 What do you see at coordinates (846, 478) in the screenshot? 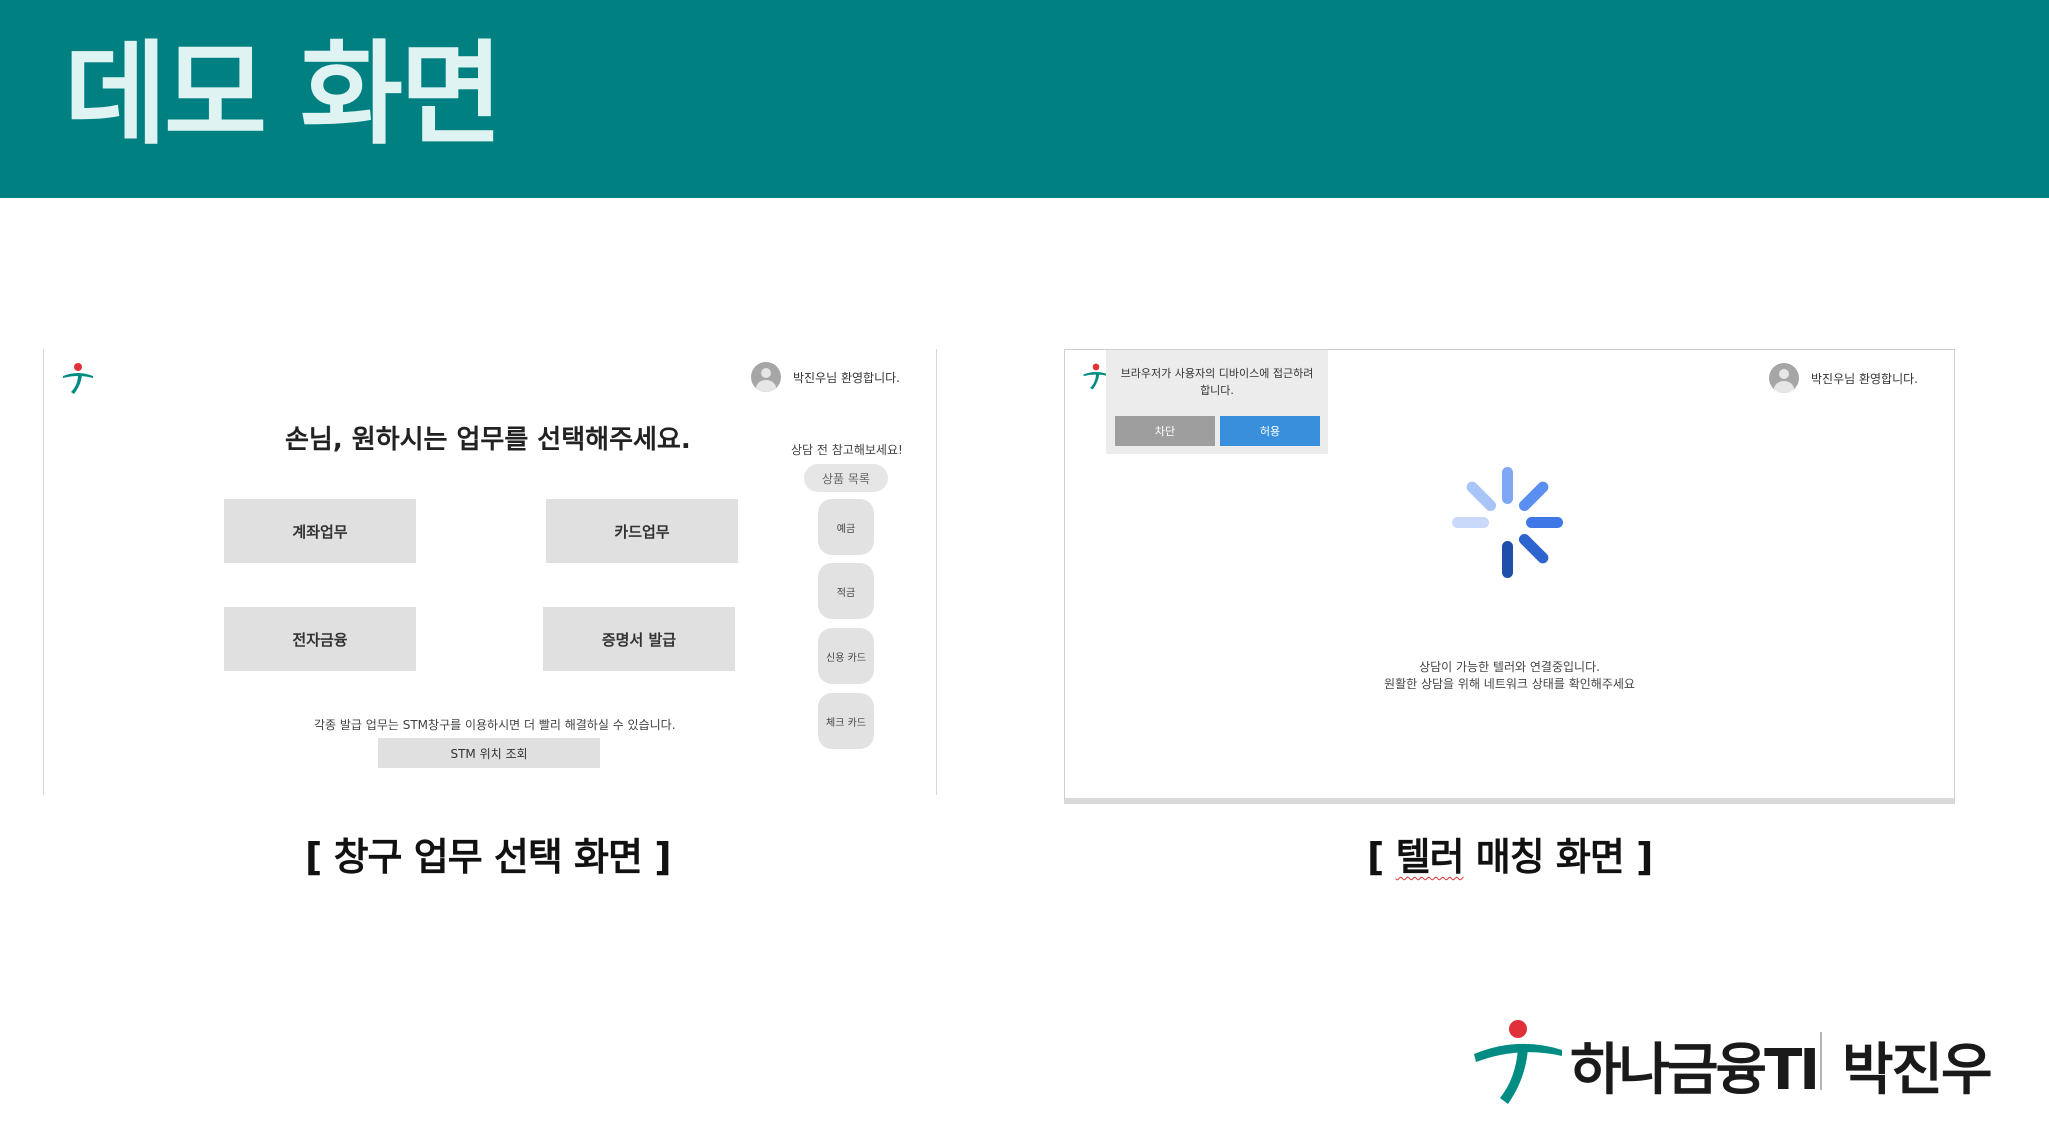
I see `product-list-pill: 상품 목록` at bounding box center [846, 478].